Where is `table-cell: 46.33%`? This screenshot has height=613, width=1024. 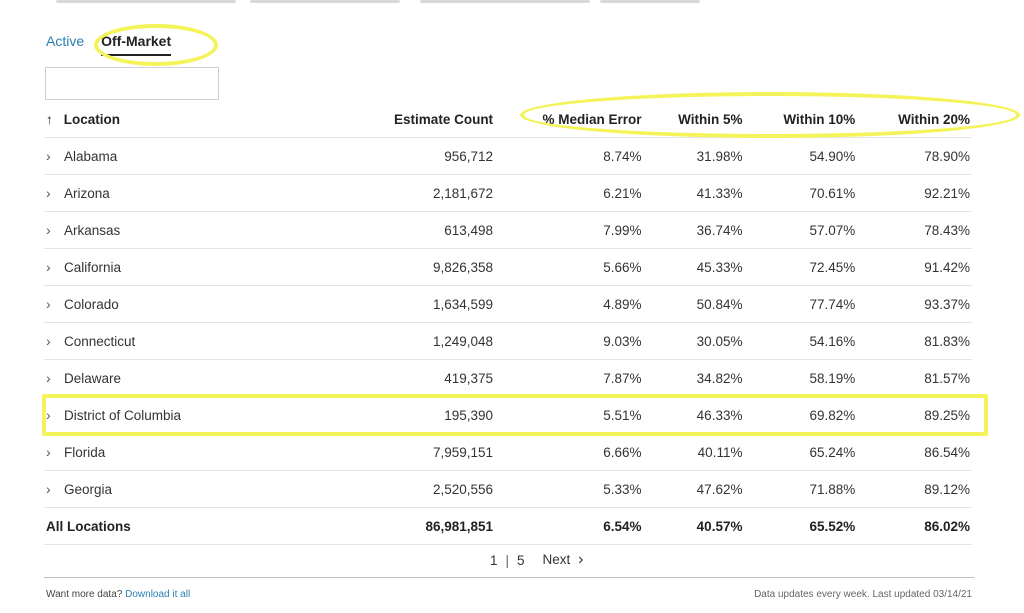
table-cell: 46.33% is located at coordinates (694, 415).